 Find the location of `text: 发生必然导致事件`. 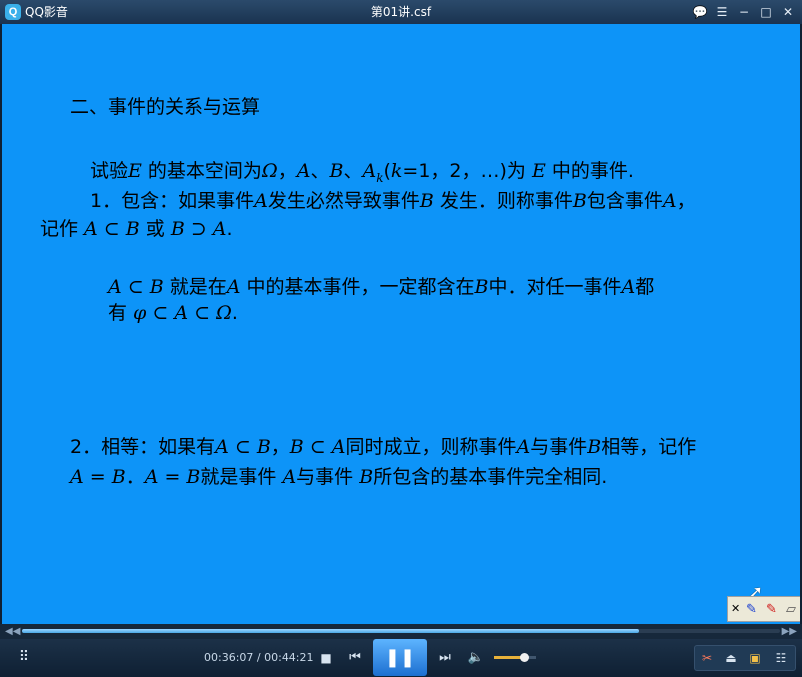

text: 发生必然导致事件 is located at coordinates (343, 201).